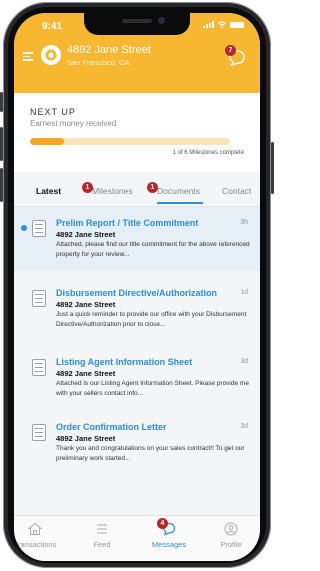 This screenshot has height=571, width=320. I want to click on documents-badge: 1, so click(152, 187).